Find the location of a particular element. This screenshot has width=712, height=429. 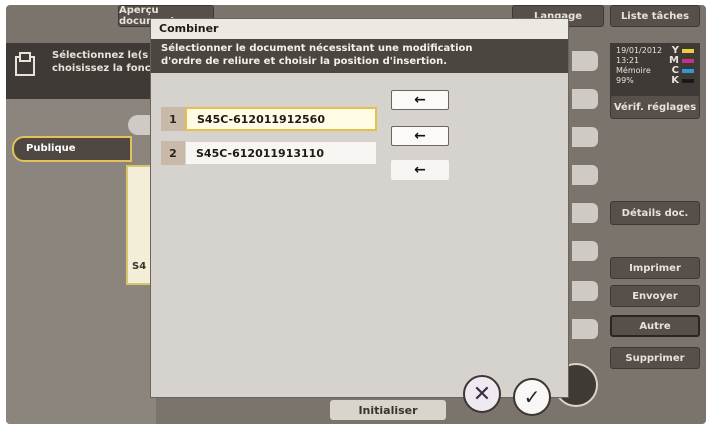

insert-position-2-button: ← is located at coordinates (420, 136).